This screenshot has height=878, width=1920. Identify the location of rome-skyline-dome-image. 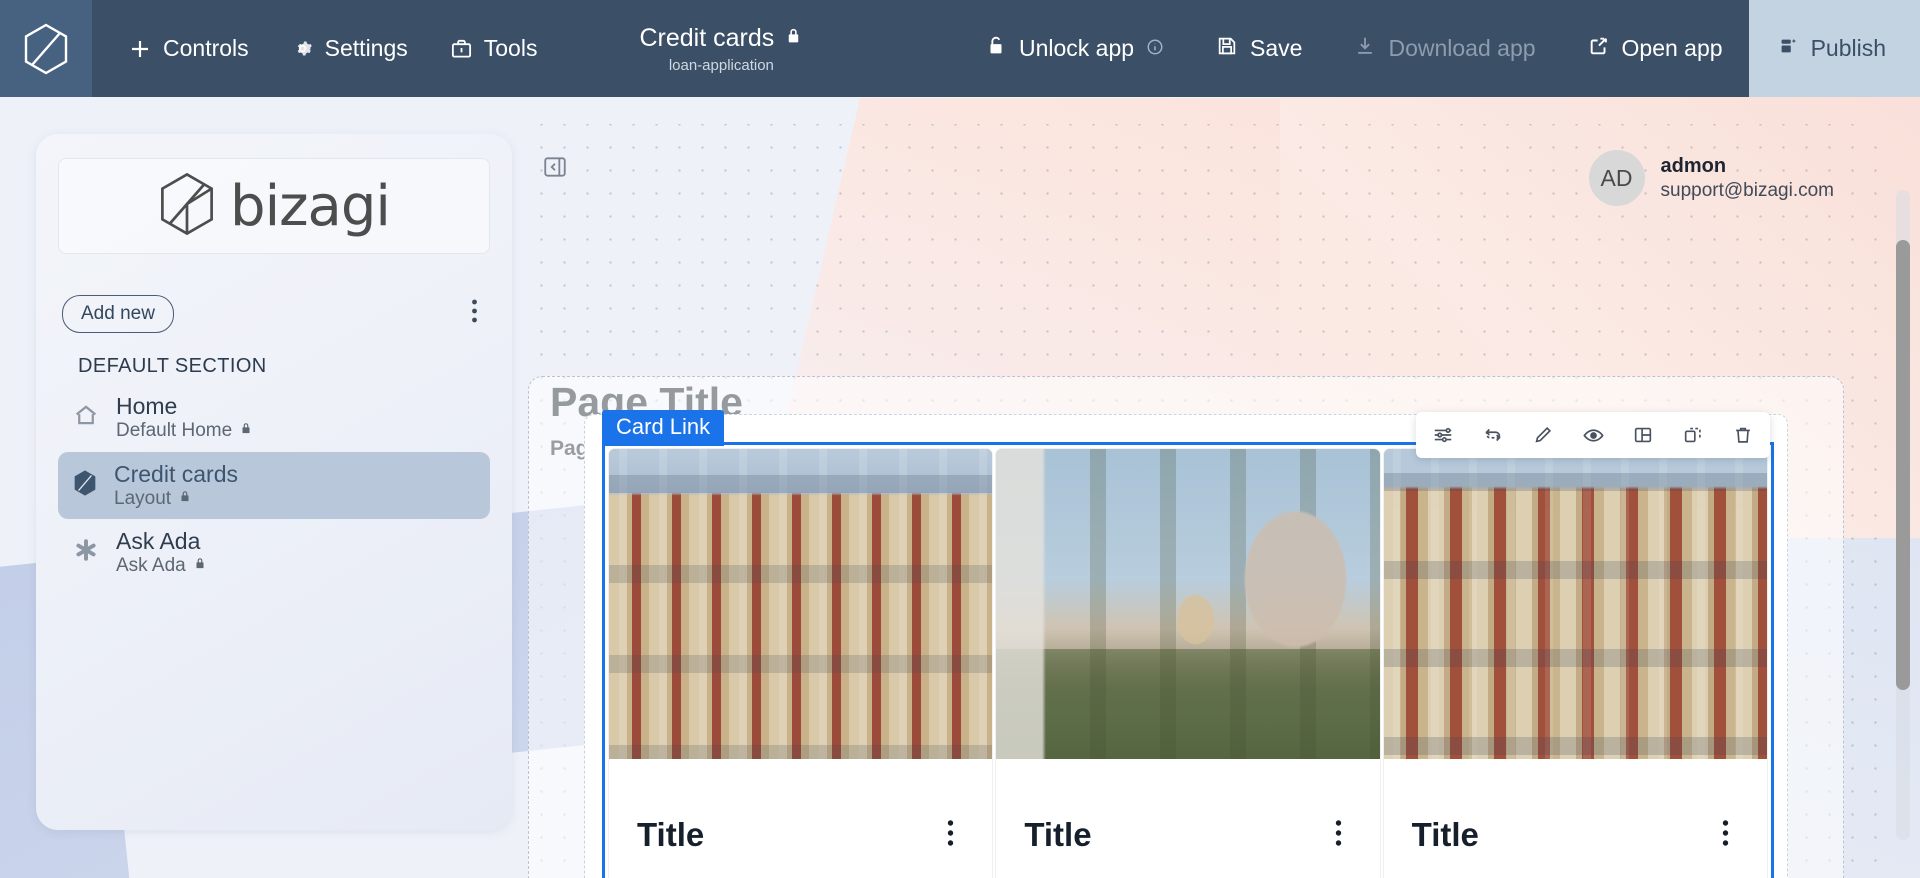
(1188, 604).